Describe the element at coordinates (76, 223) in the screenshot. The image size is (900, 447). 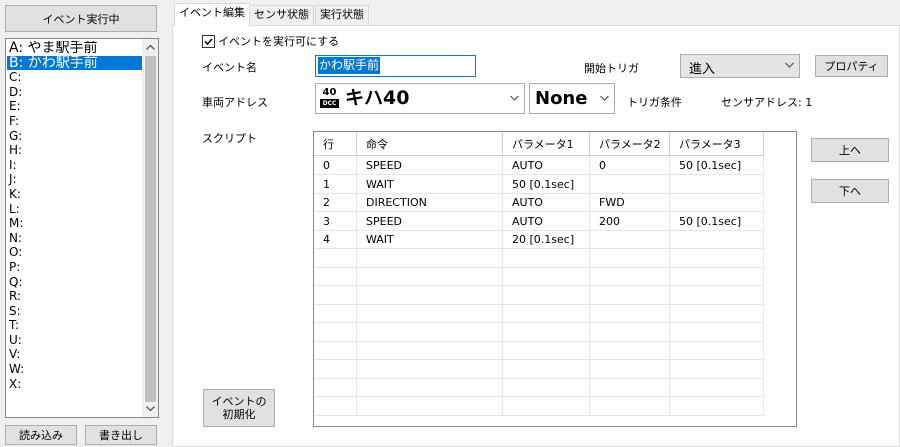
I see `event-list-item: M:` at that location.